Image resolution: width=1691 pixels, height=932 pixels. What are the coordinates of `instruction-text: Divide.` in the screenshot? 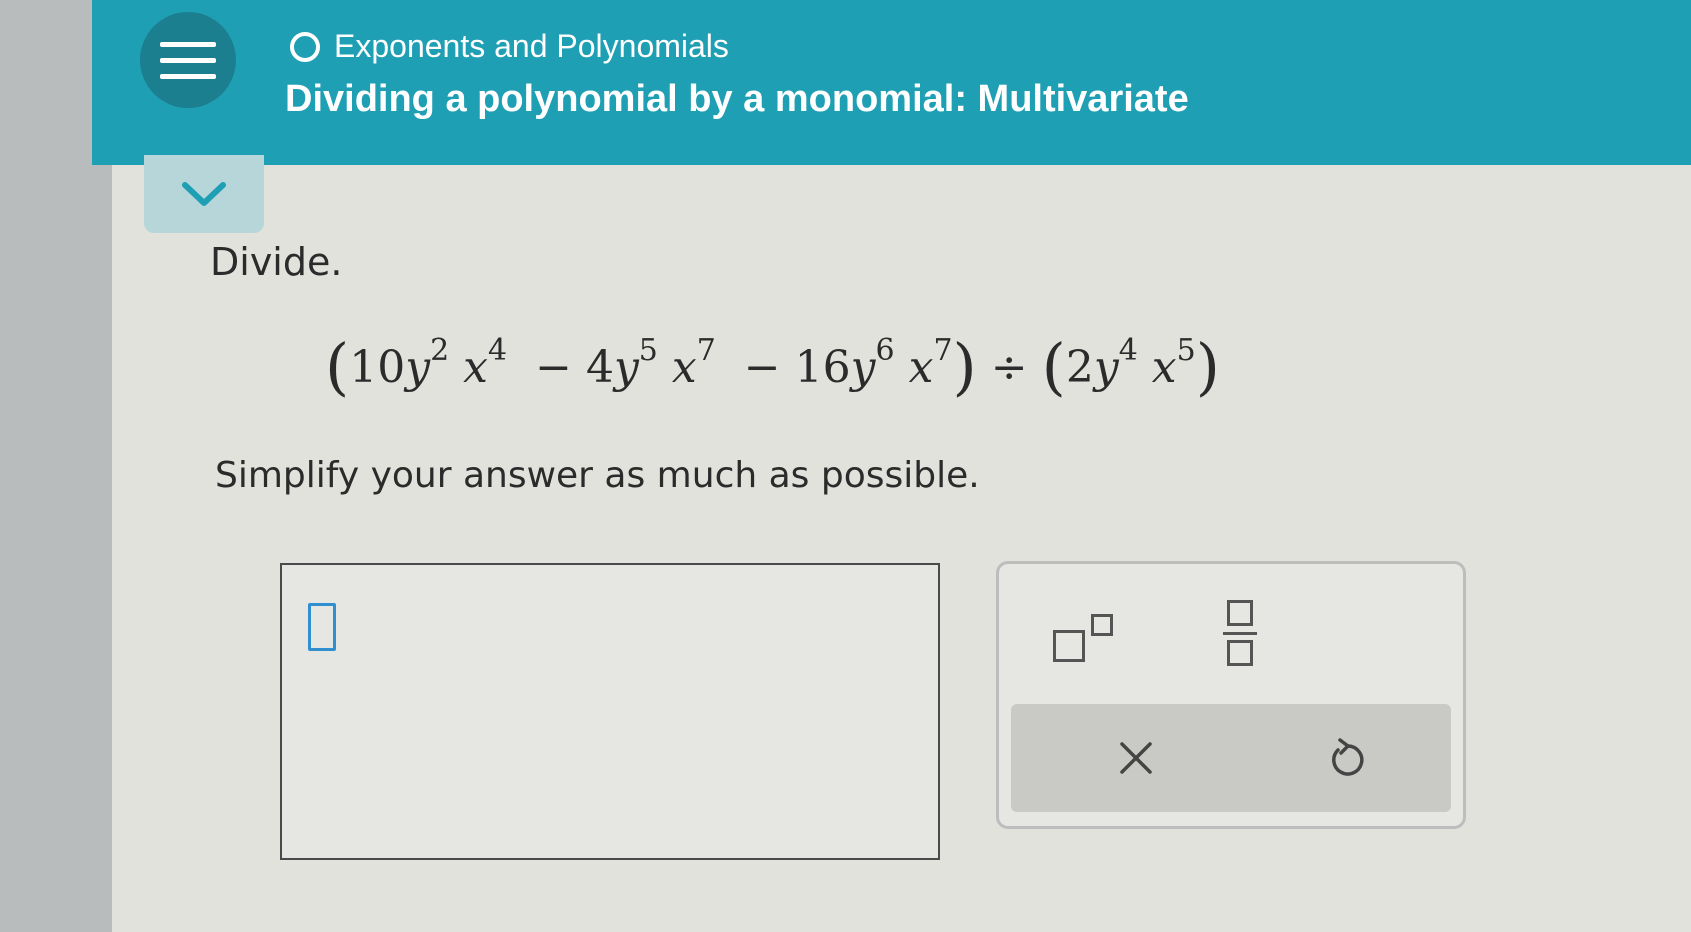 It's located at (276, 262).